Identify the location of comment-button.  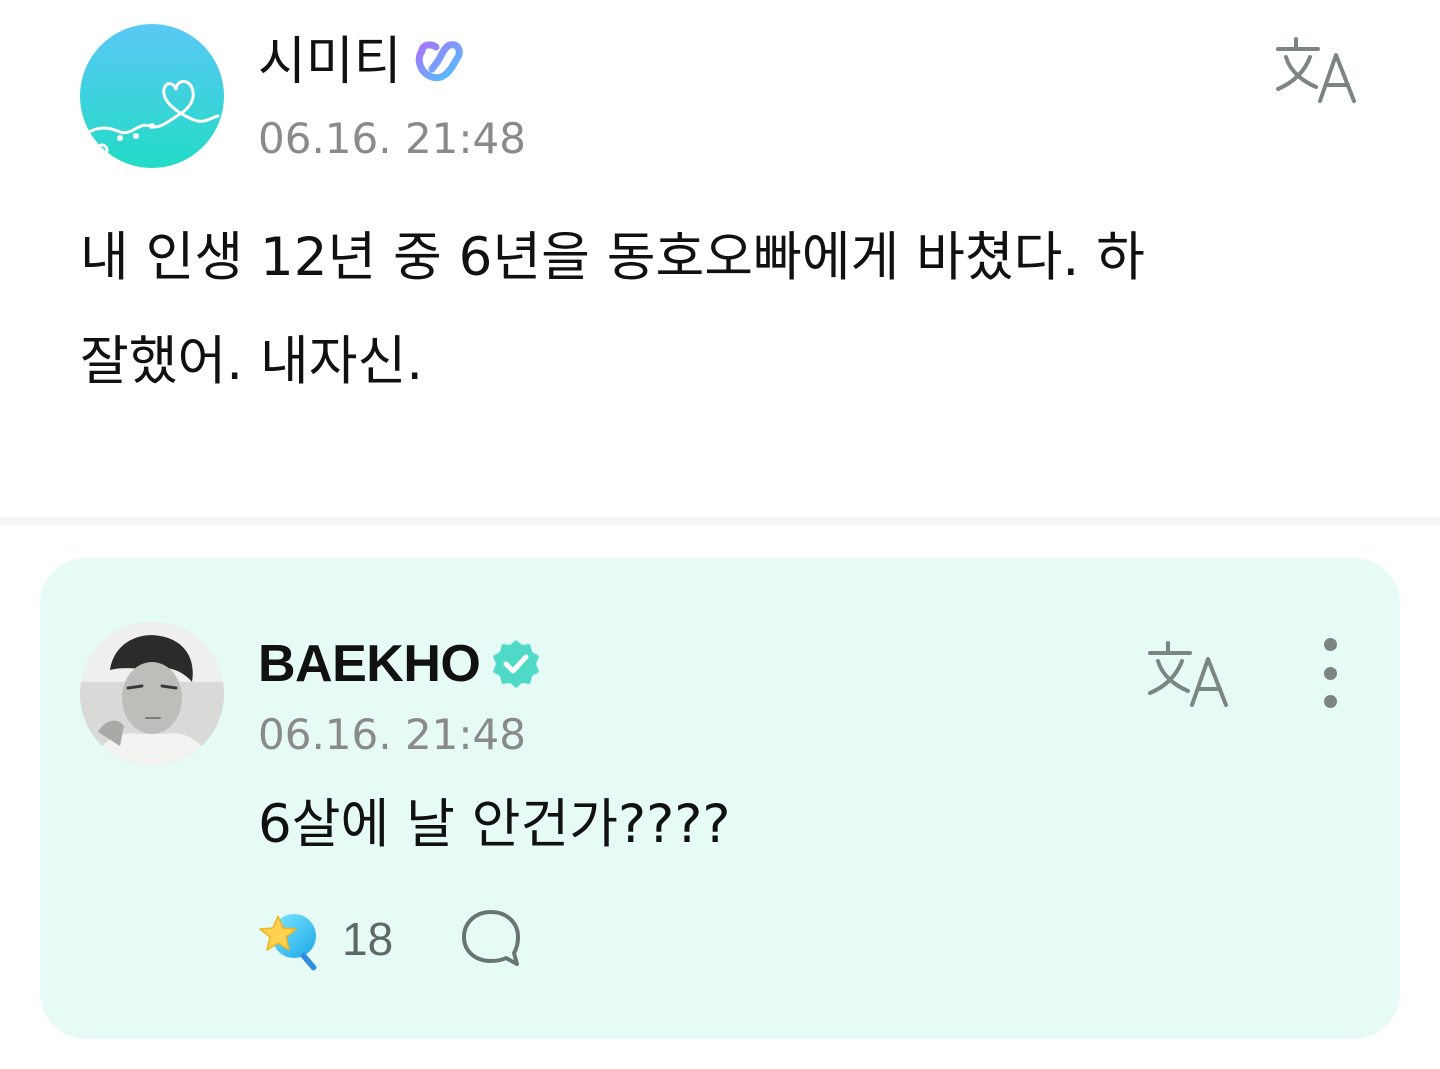
(491, 939).